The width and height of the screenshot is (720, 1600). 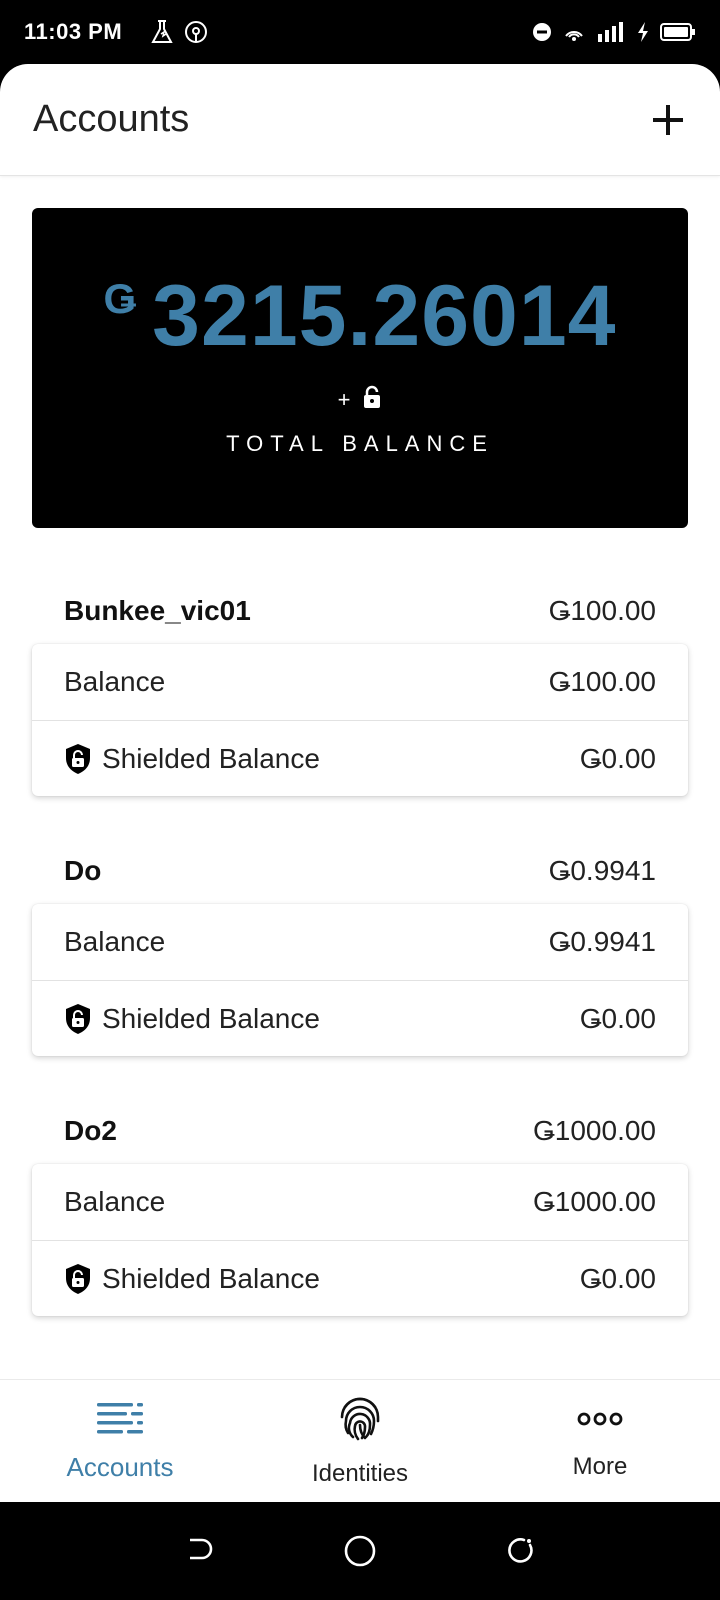 I want to click on nav-label-identities: Identities, so click(x=360, y=1473).